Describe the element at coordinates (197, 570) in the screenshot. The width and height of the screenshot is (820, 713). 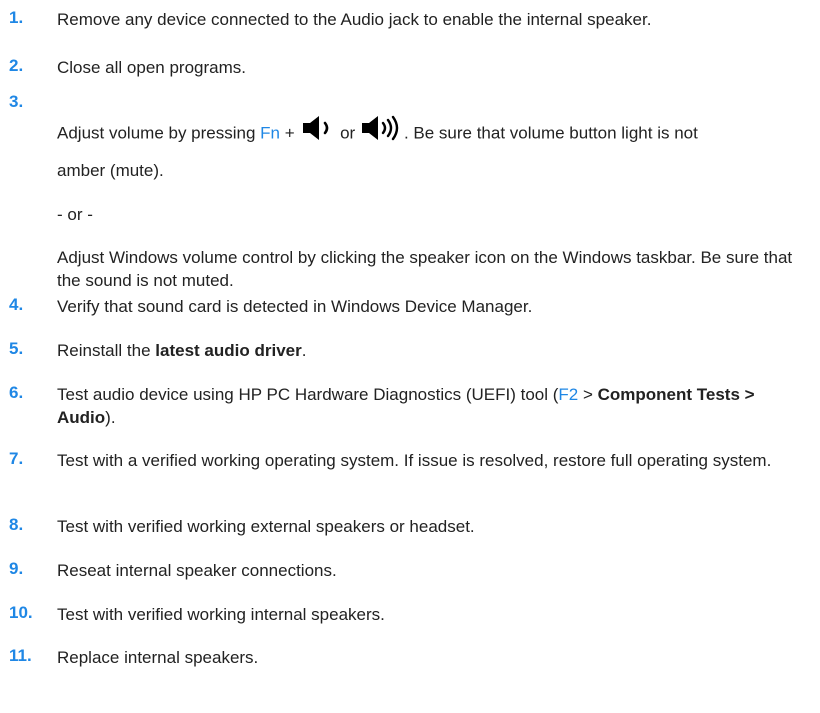
I see `step-text: Reseat internal speaker connections.` at that location.